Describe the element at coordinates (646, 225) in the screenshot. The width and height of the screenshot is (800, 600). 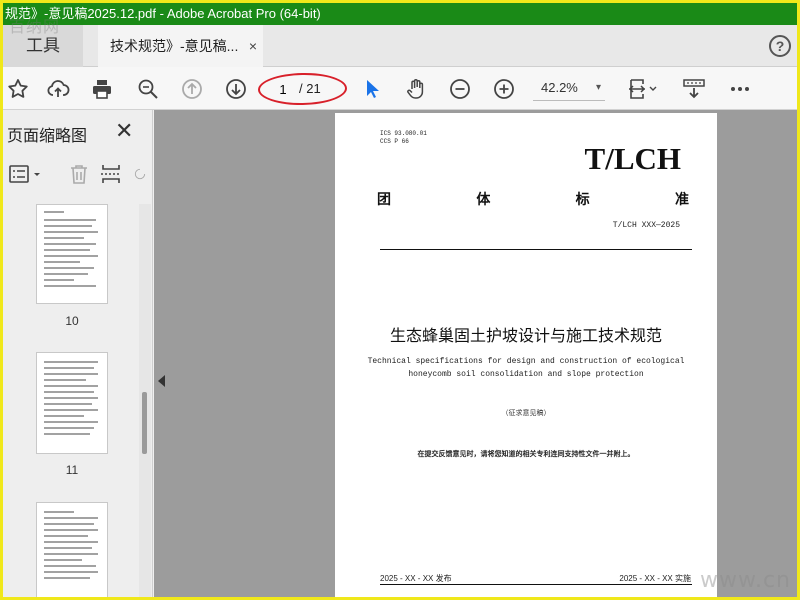
I see `standard-code: T/LCH XXX—2025` at that location.